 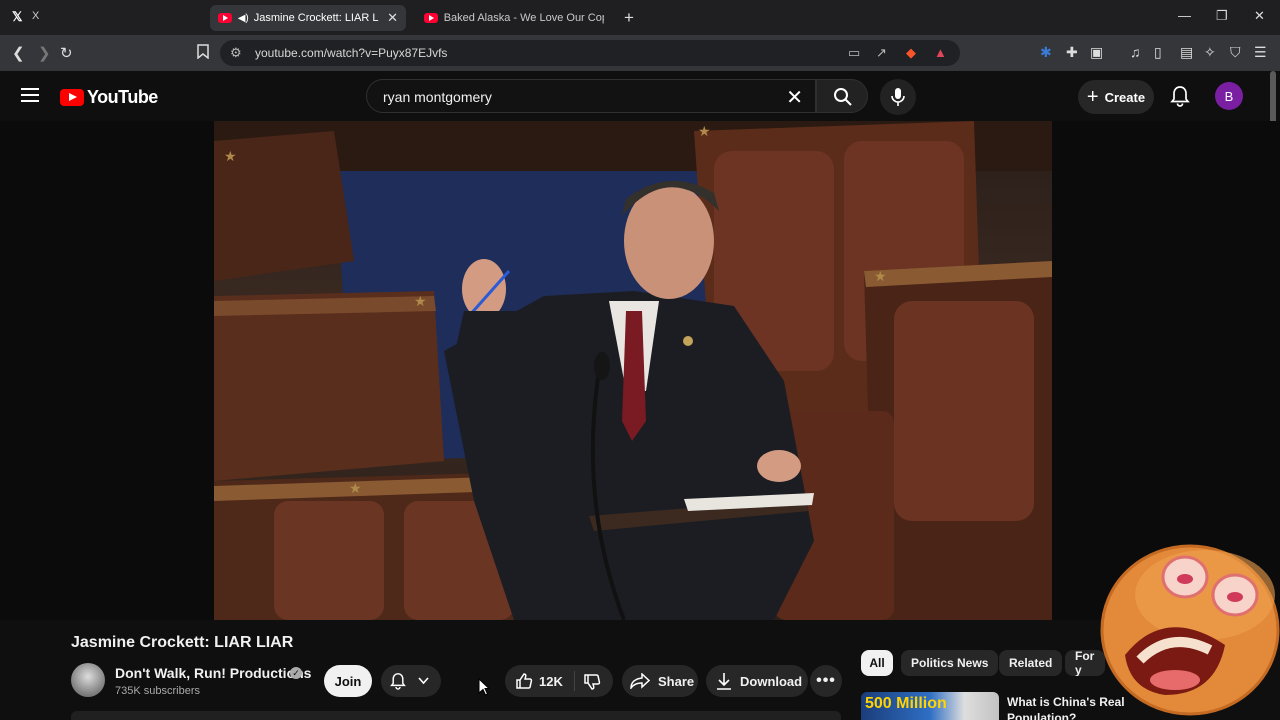 What do you see at coordinates (392, 18) in the screenshot?
I see `close-tab-icon: ✕` at bounding box center [392, 18].